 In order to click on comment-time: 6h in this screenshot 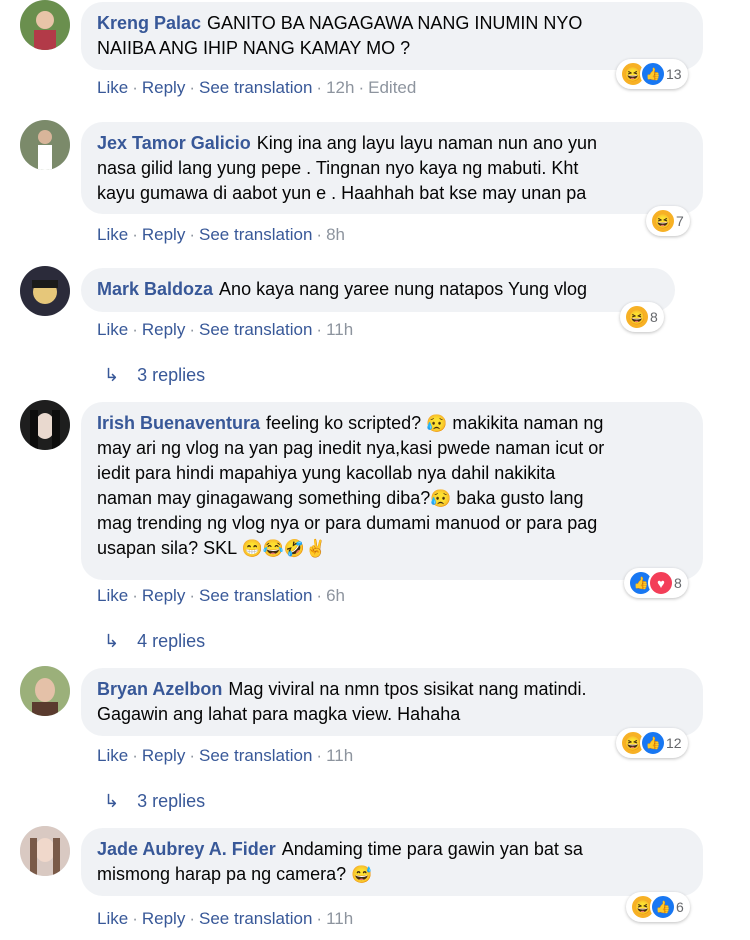, I will do `click(335, 595)`.